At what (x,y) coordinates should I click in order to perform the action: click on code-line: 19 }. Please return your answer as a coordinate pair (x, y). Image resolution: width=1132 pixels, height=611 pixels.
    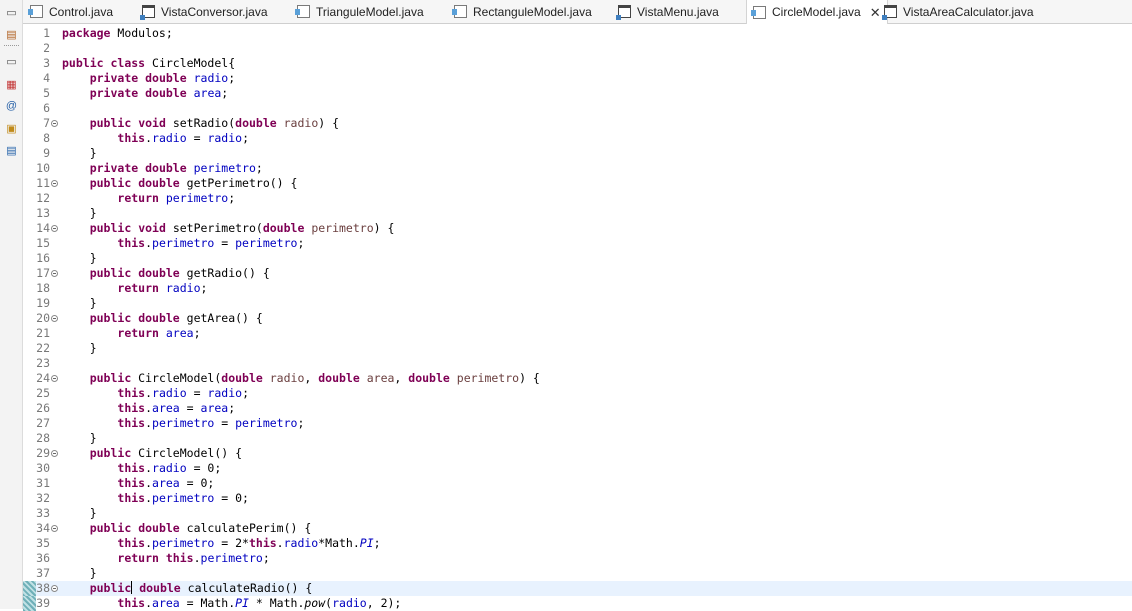
    Looking at the image, I should click on (577, 303).